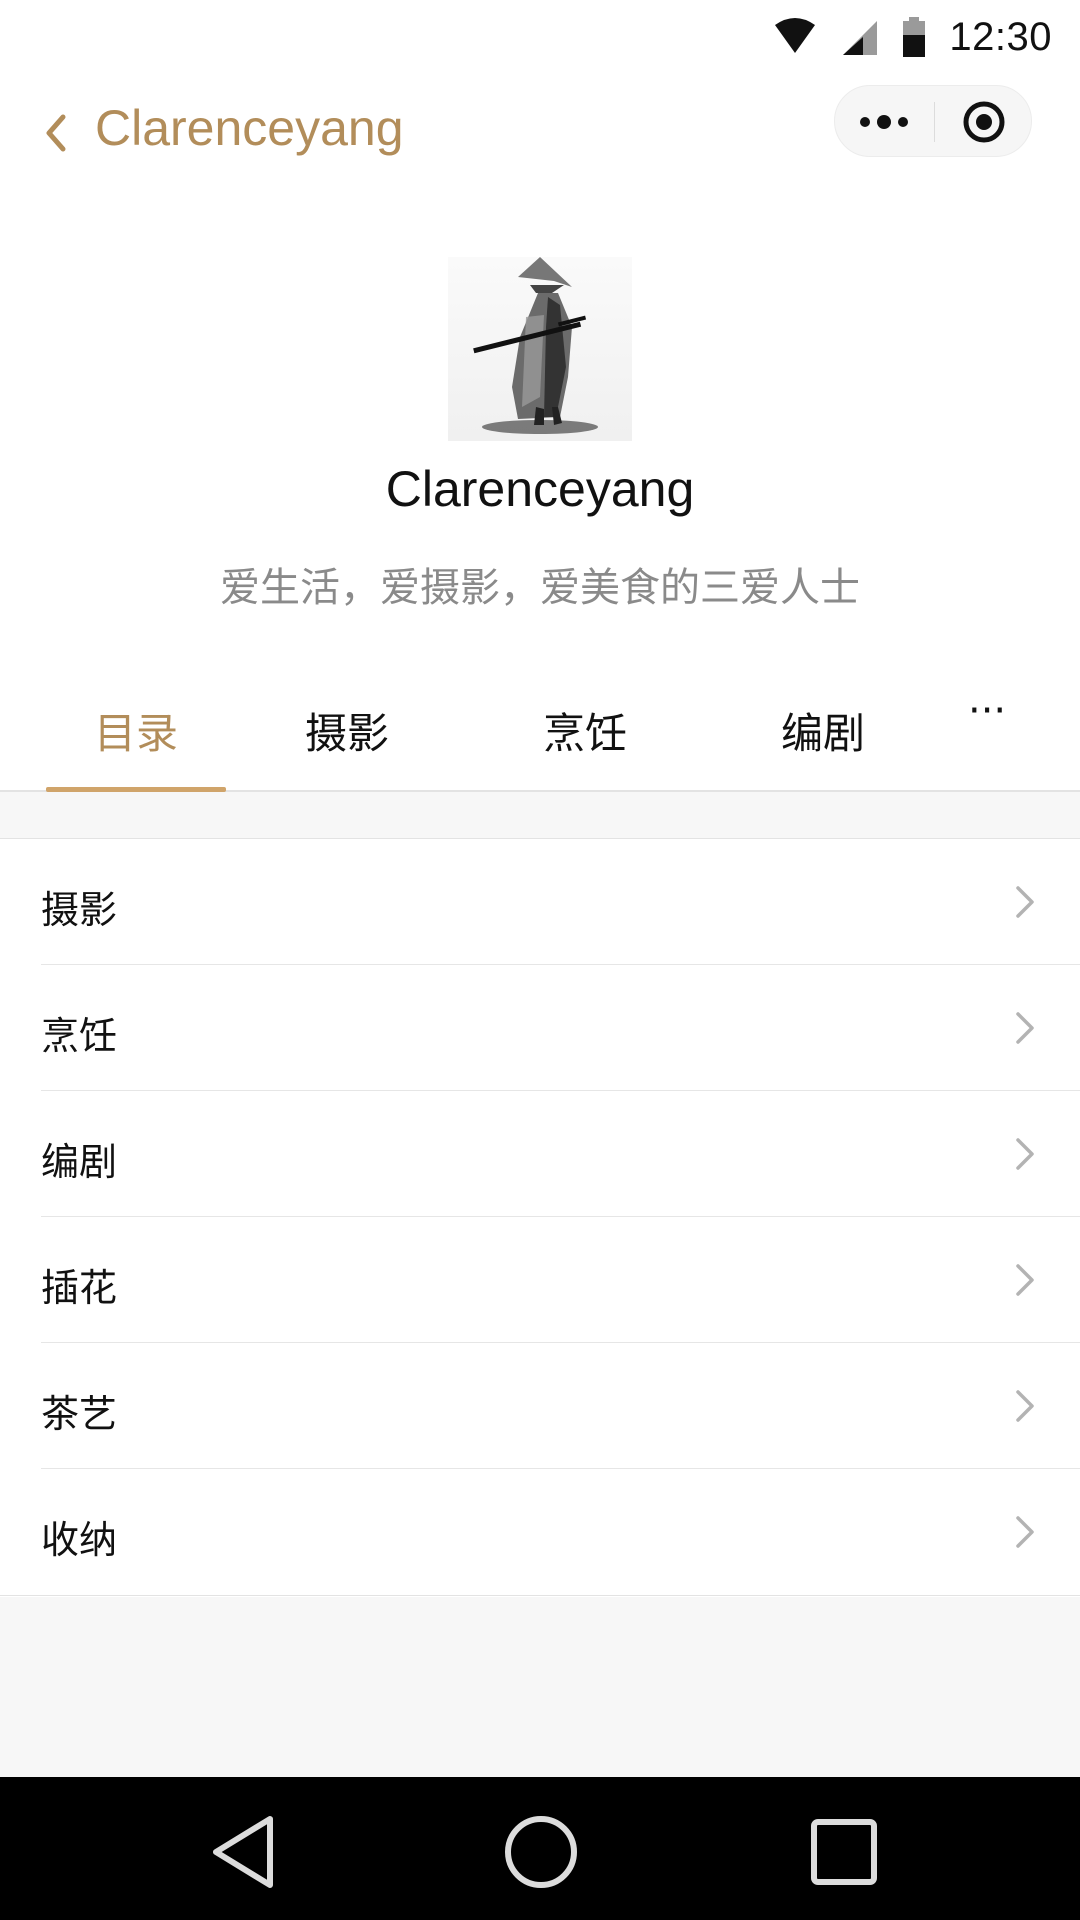  Describe the element at coordinates (136, 730) in the screenshot. I see `tab-catalog: 目录` at that location.